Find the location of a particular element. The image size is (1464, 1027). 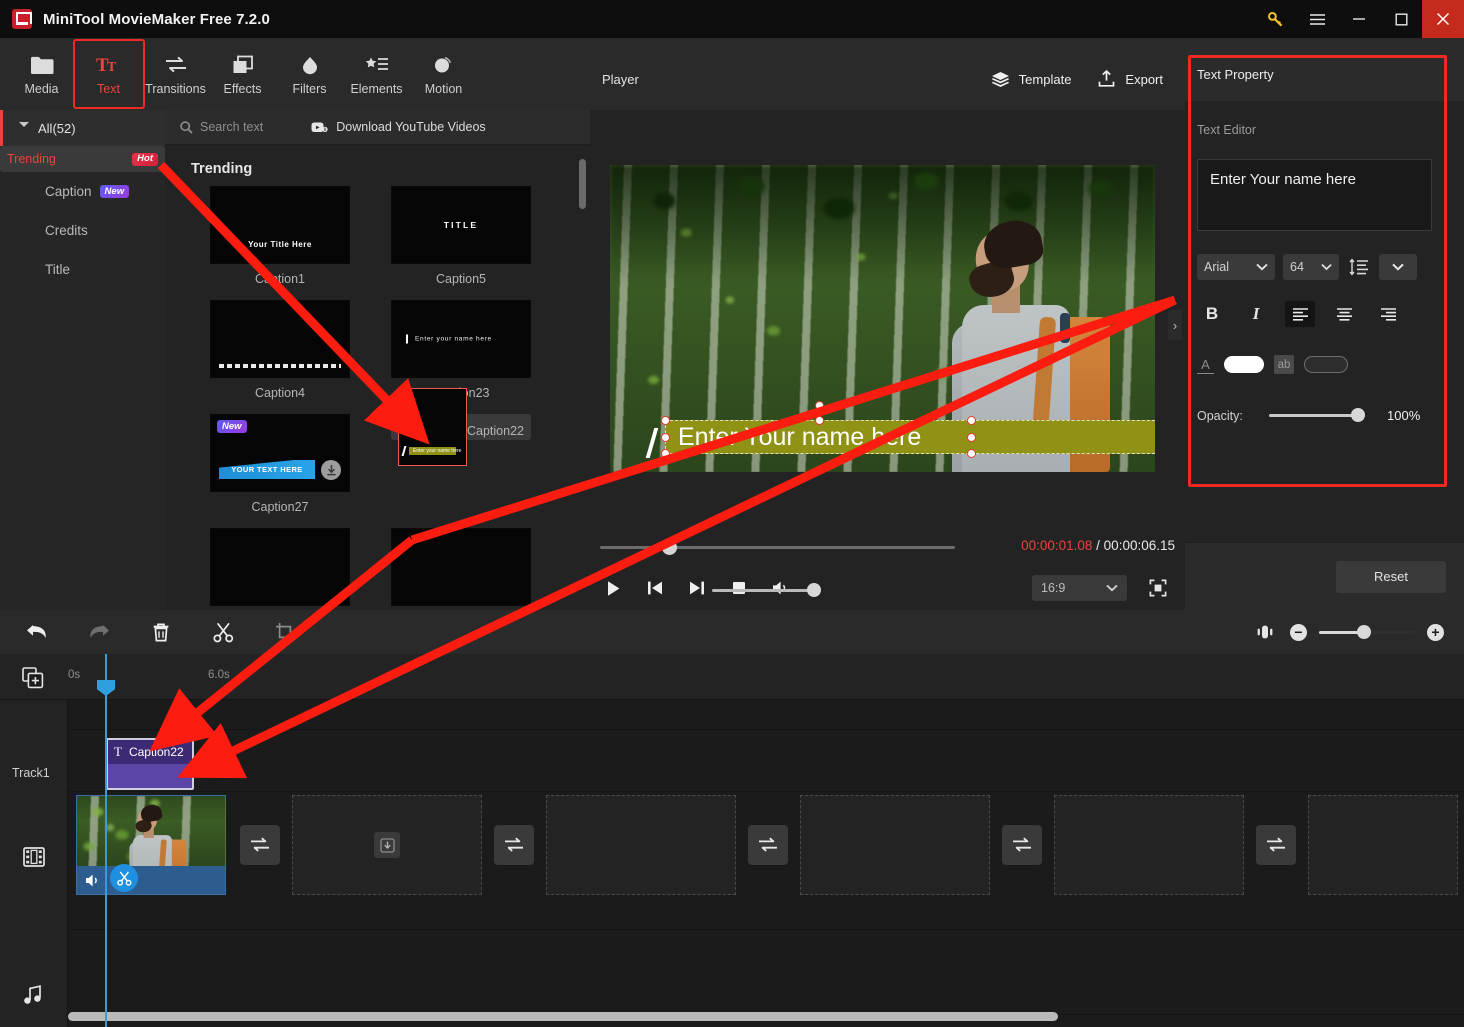

bold-button: B is located at coordinates (1212, 314).